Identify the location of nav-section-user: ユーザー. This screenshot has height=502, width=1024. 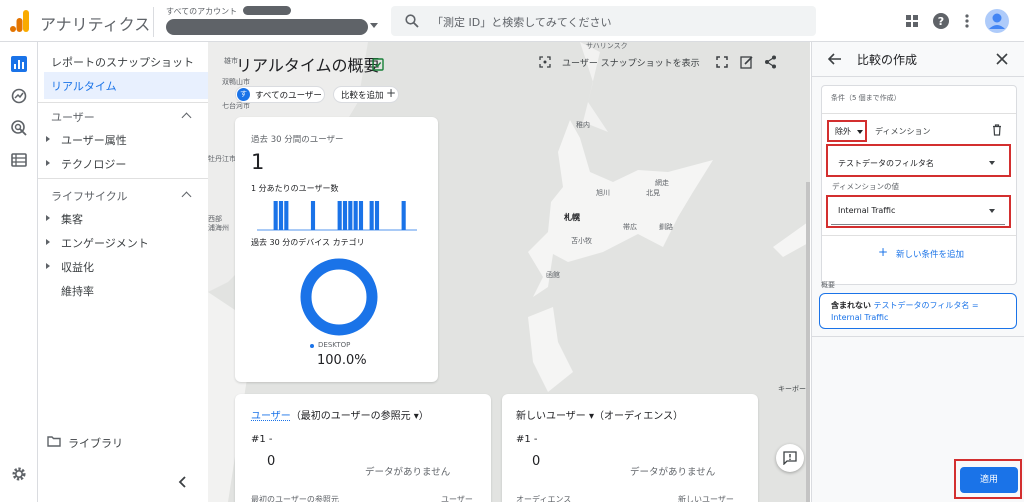
(73, 117).